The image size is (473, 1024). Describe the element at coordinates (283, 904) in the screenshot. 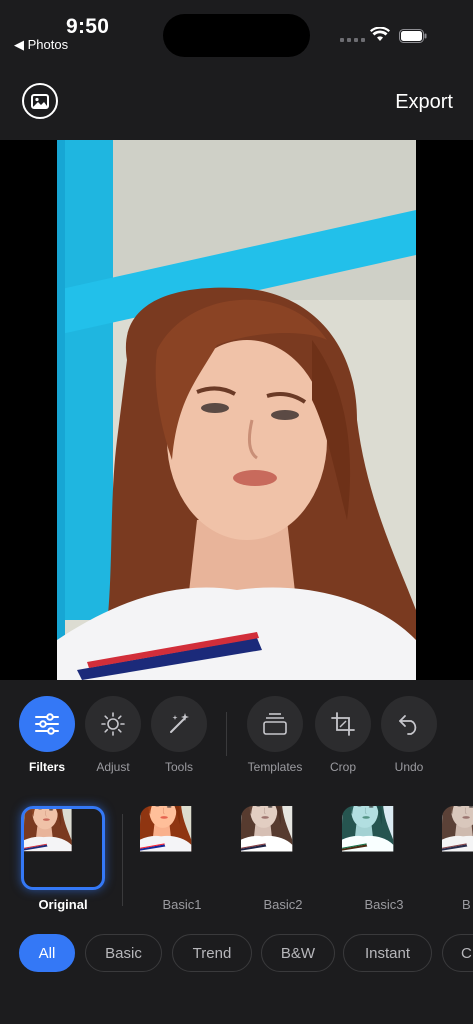

I see `filter-label: Basic2` at that location.